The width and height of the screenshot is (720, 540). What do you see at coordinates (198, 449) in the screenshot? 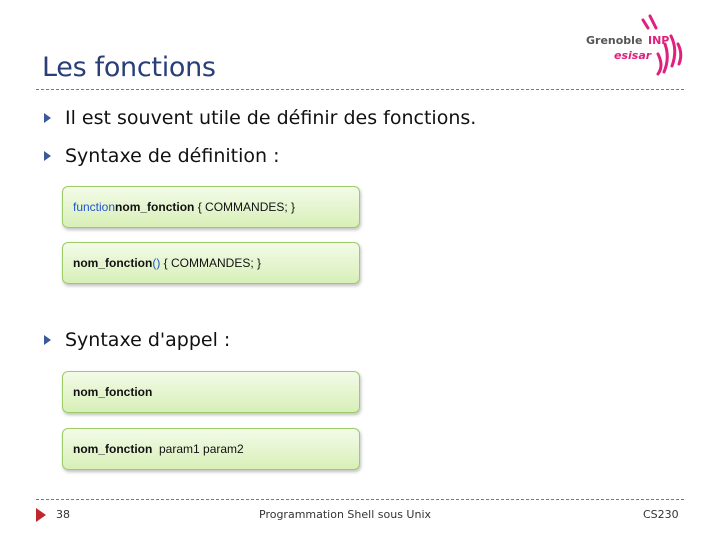
I see `code-rest: param1 param2` at bounding box center [198, 449].